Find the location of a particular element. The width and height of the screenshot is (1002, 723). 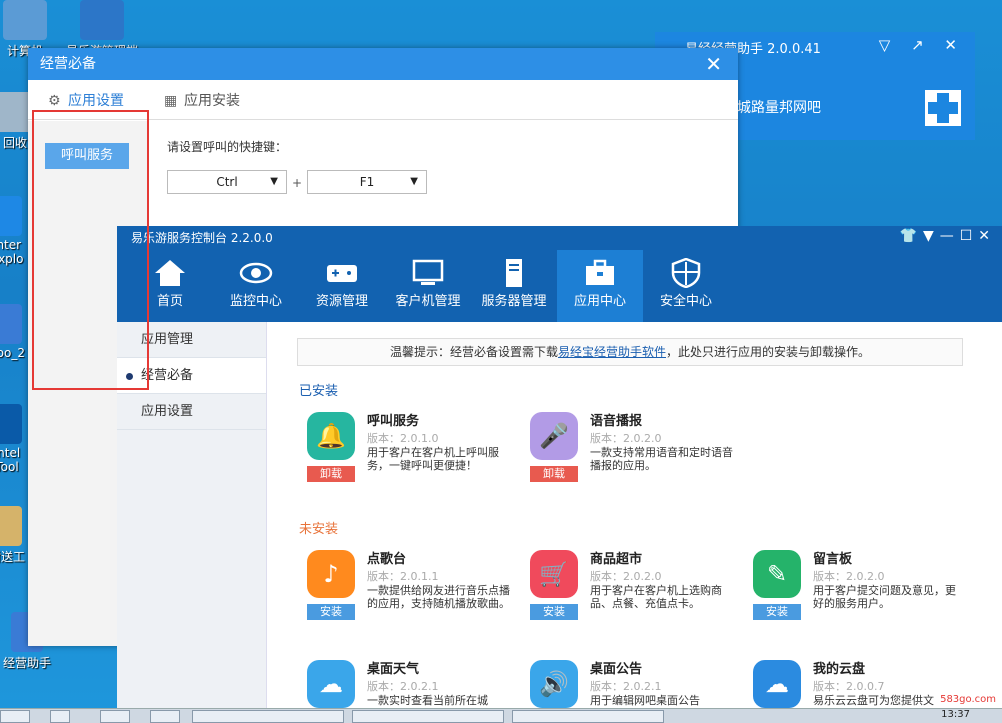

helper-window-subtext: 城路量邦网吧 is located at coordinates (779, 108).